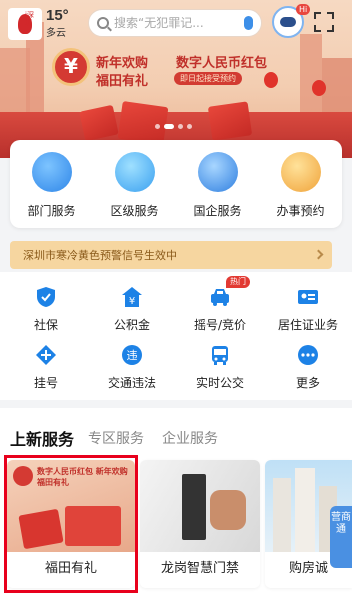 The height and width of the screenshot is (596, 352). What do you see at coordinates (131, 383) in the screenshot?
I see `grid-item-label: 交通违法` at bounding box center [131, 383].